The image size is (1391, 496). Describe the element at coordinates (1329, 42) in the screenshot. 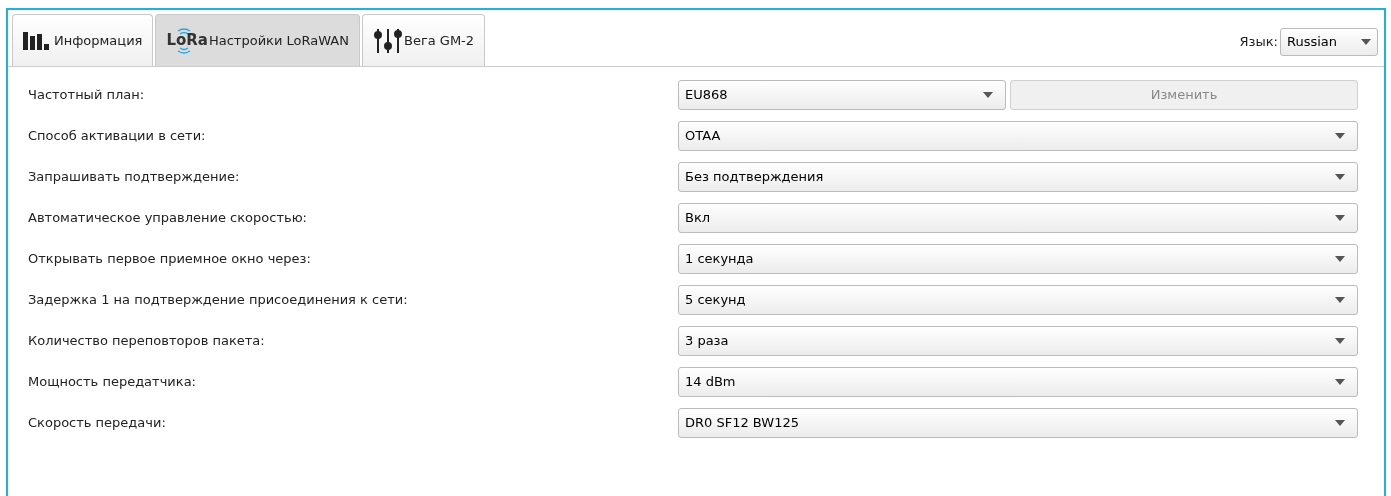

I see `language-dropdown: Russian` at that location.